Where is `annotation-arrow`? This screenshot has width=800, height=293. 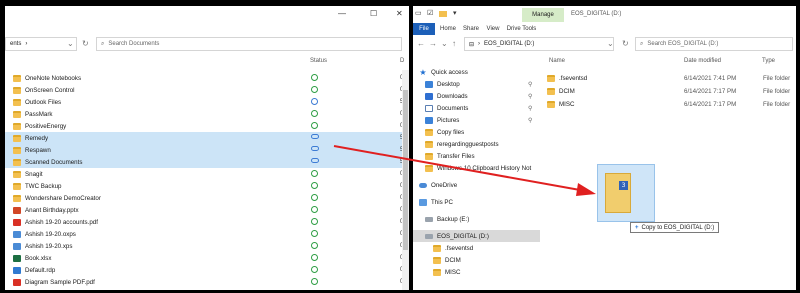
annotation-arrow is located at coordinates (464, 170).